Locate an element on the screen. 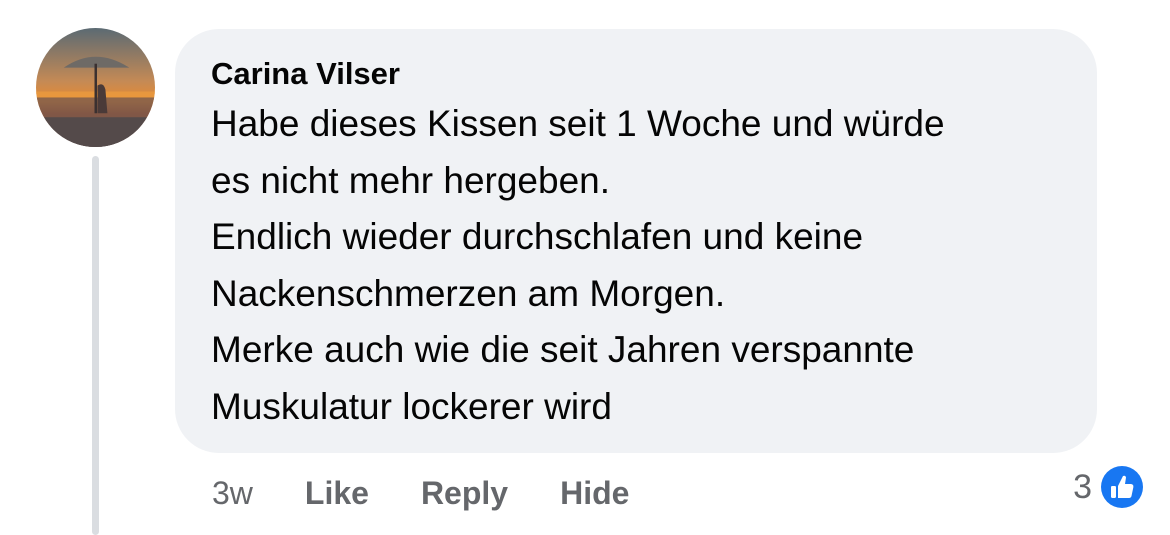  reply-button: Reply is located at coordinates (464, 493).